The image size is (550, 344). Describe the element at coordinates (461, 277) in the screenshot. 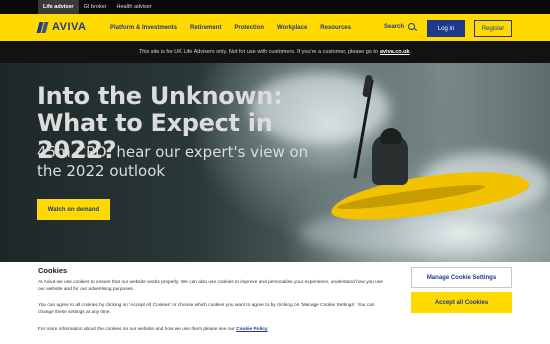

I see `manage-cookie-settings-button: Manage Cookie Settings` at that location.